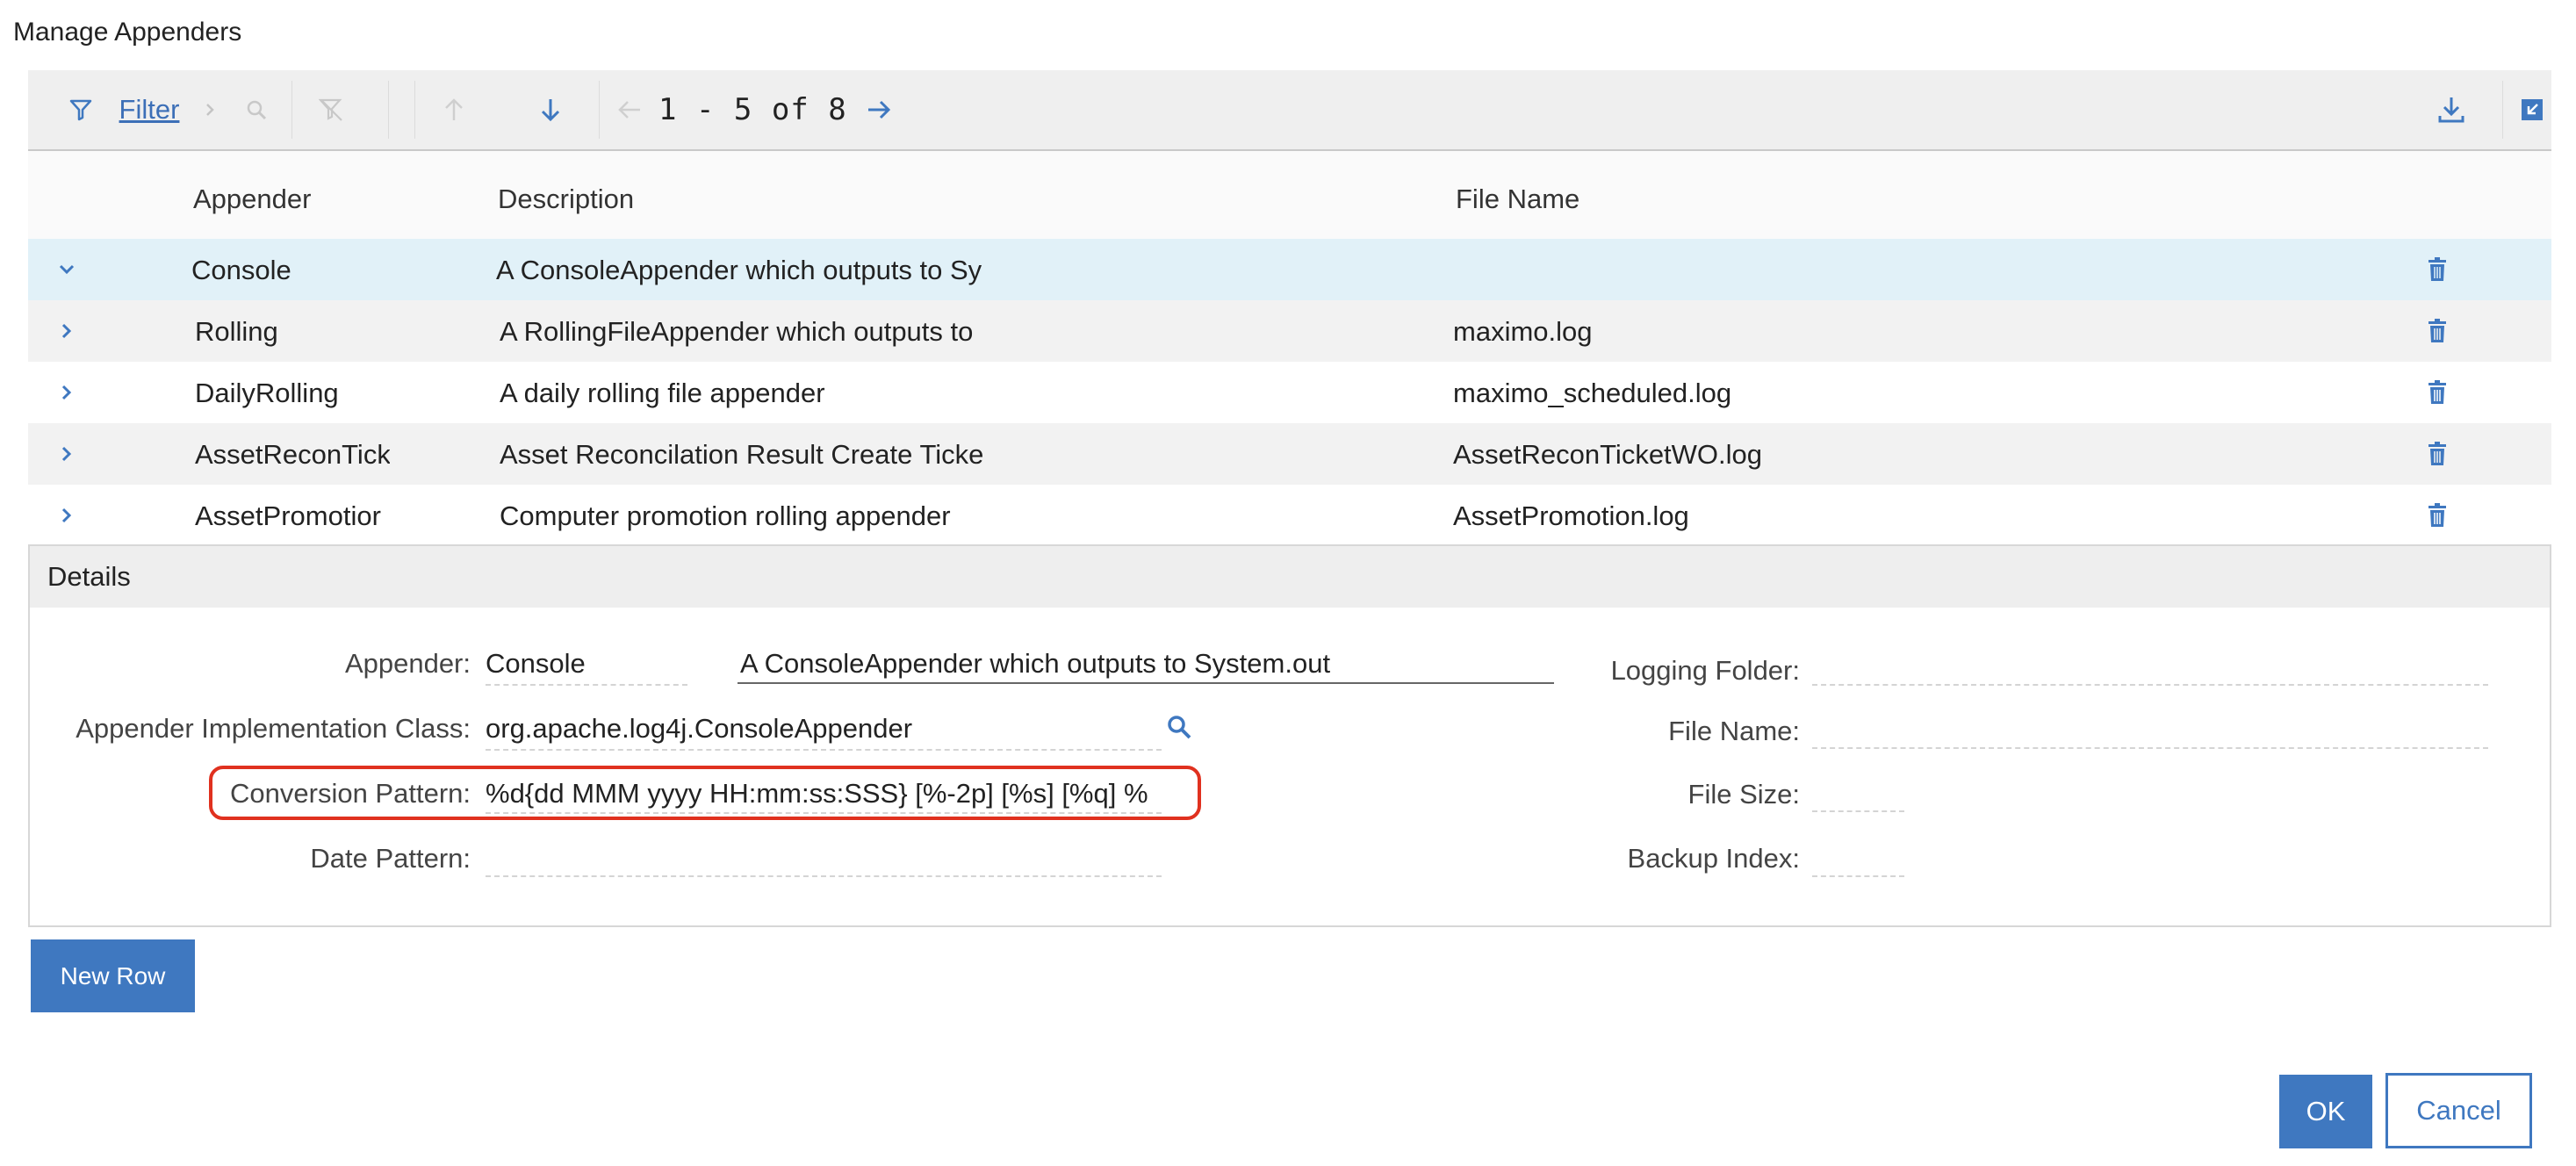 Image resolution: width=2576 pixels, height=1166 pixels. Describe the element at coordinates (1290, 577) in the screenshot. I see `details-header: Details` at that location.